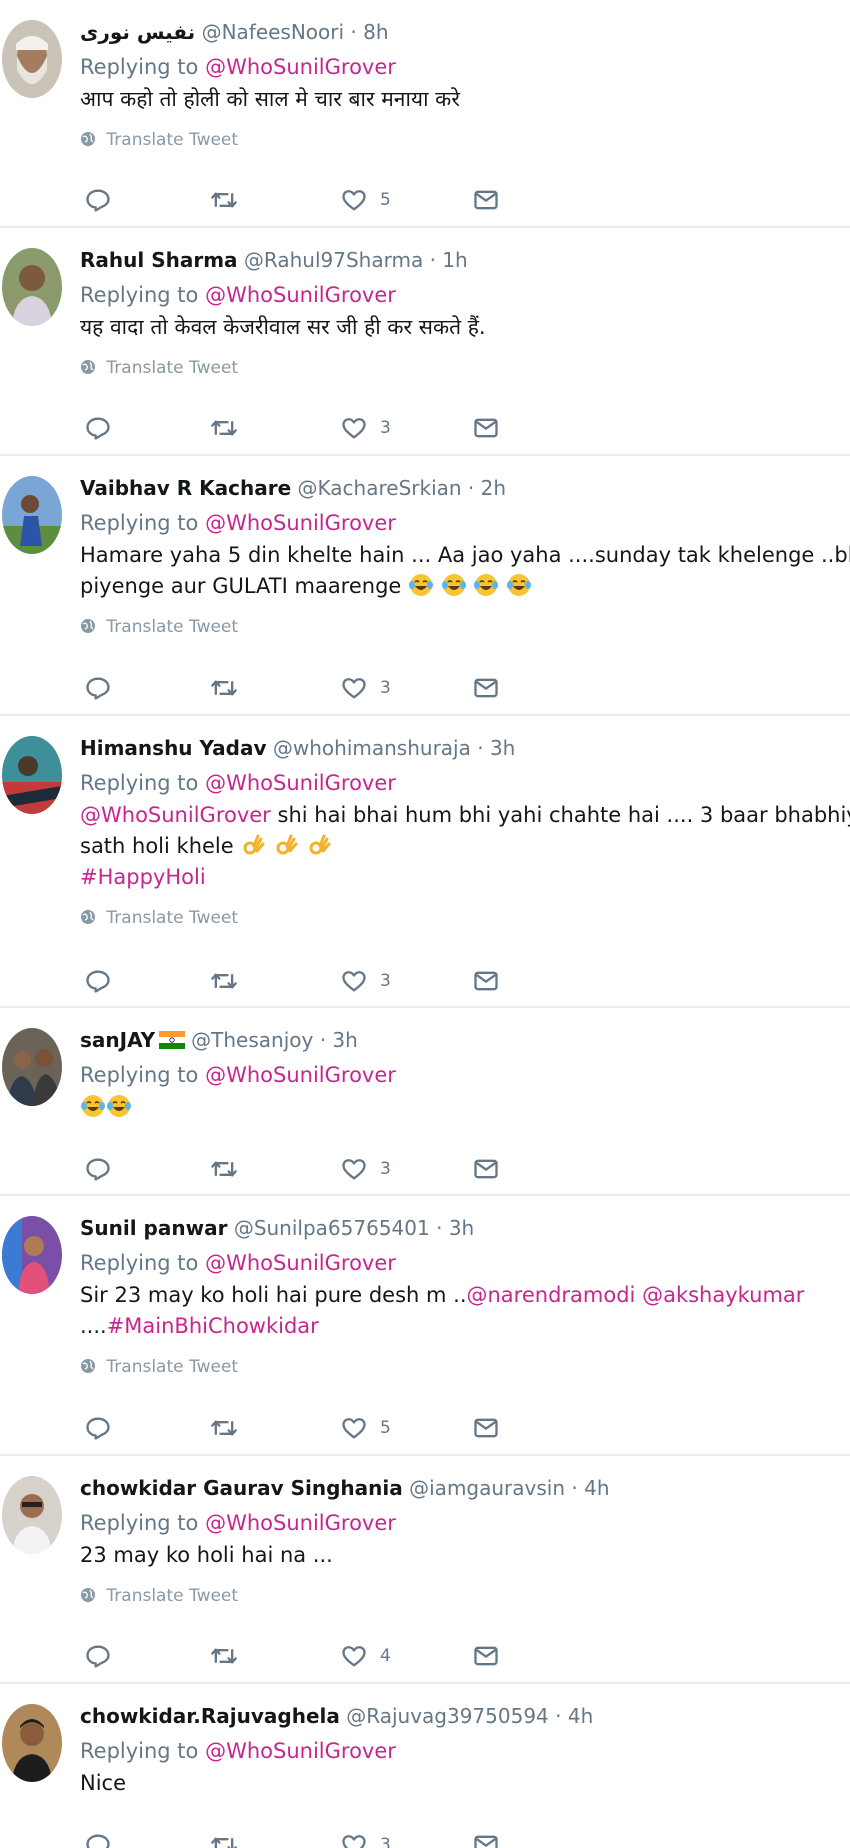  I want to click on user-handle: @iamgauravsin, so click(487, 1488).